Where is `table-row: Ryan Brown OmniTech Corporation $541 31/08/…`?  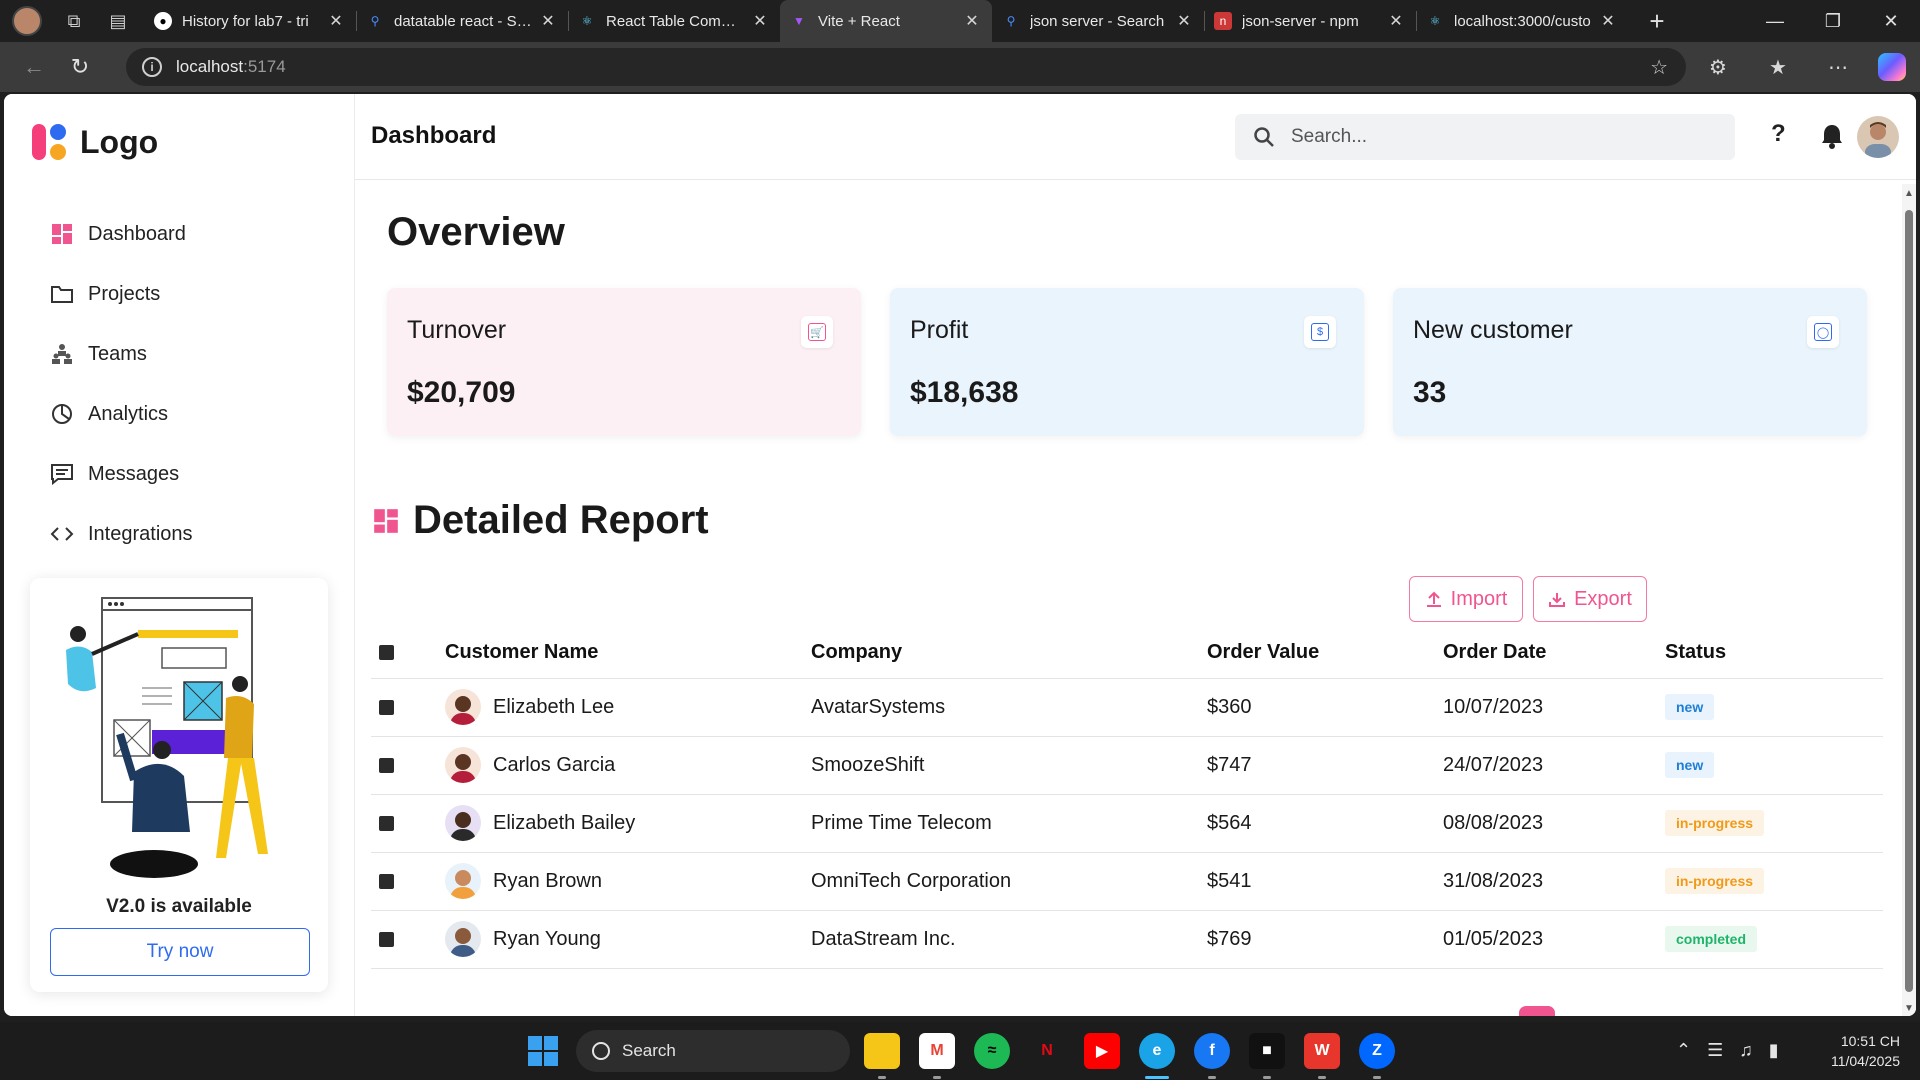
table-row: Ryan Brown OmniTech Corporation $541 31/08/… is located at coordinates (1127, 881).